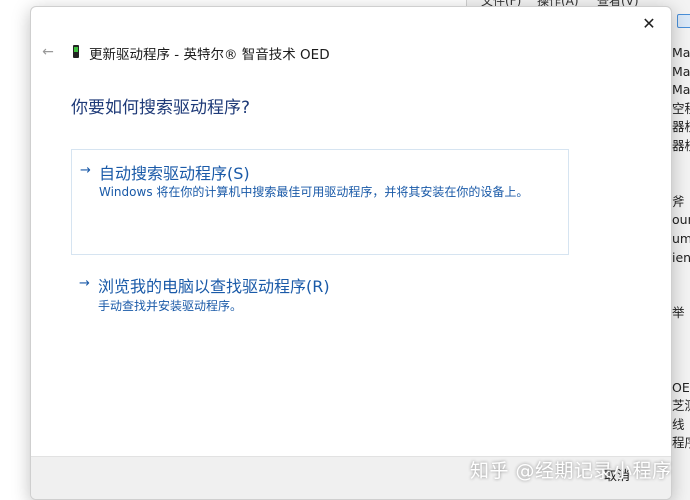 This screenshot has width=690, height=500. I want to click on toolbar-view-icon, so click(683, 21).